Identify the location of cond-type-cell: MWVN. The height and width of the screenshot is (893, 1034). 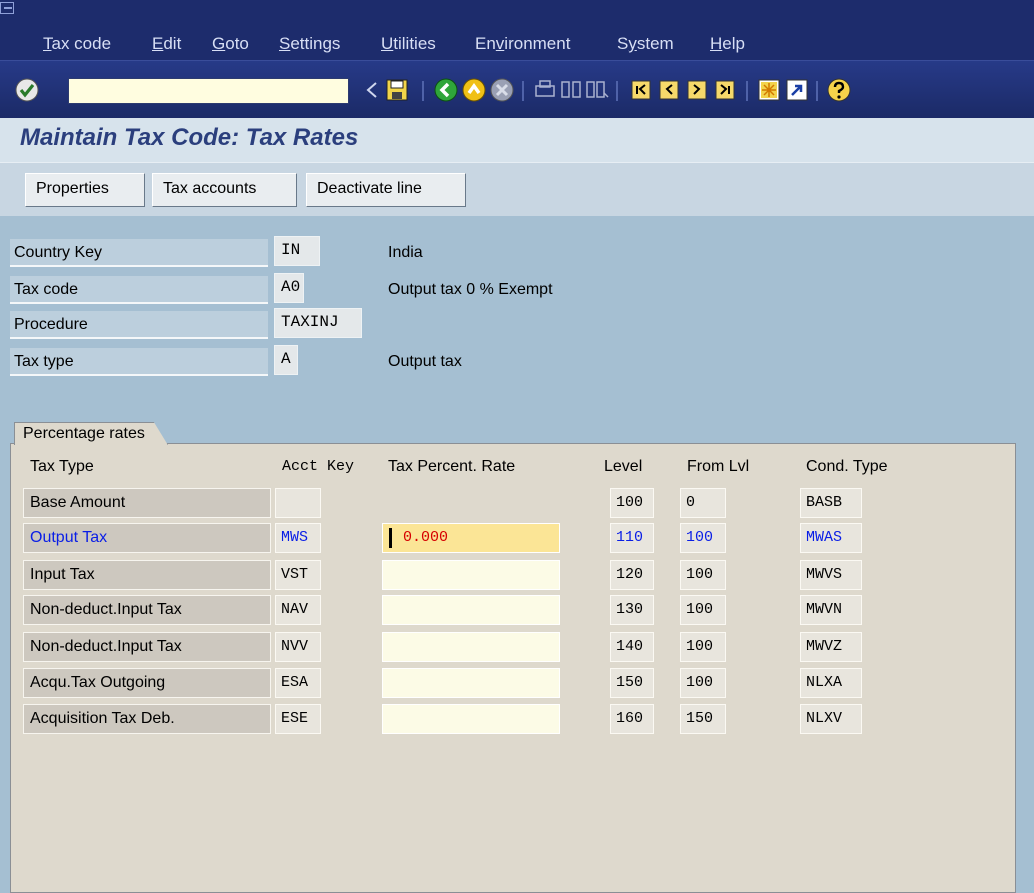
(831, 610).